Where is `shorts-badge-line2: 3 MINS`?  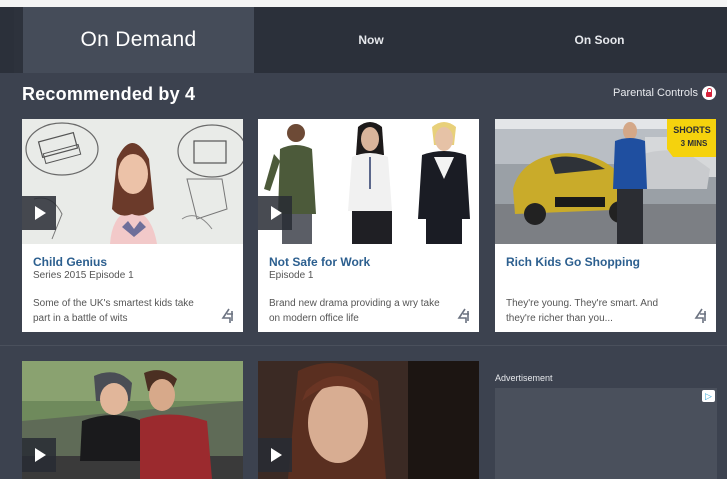
shorts-badge-line2: 3 MINS is located at coordinates (694, 143).